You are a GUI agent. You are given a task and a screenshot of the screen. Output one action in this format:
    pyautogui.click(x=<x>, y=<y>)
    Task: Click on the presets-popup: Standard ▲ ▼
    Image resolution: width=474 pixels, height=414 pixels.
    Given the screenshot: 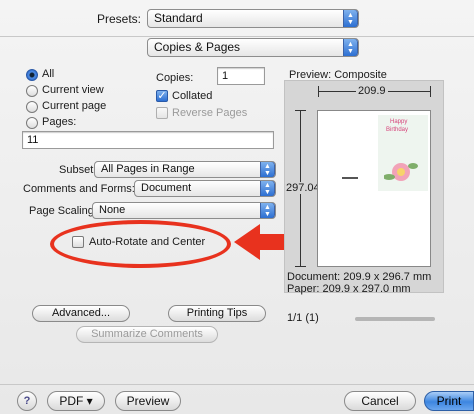 What is the action you would take?
    pyautogui.click(x=253, y=18)
    